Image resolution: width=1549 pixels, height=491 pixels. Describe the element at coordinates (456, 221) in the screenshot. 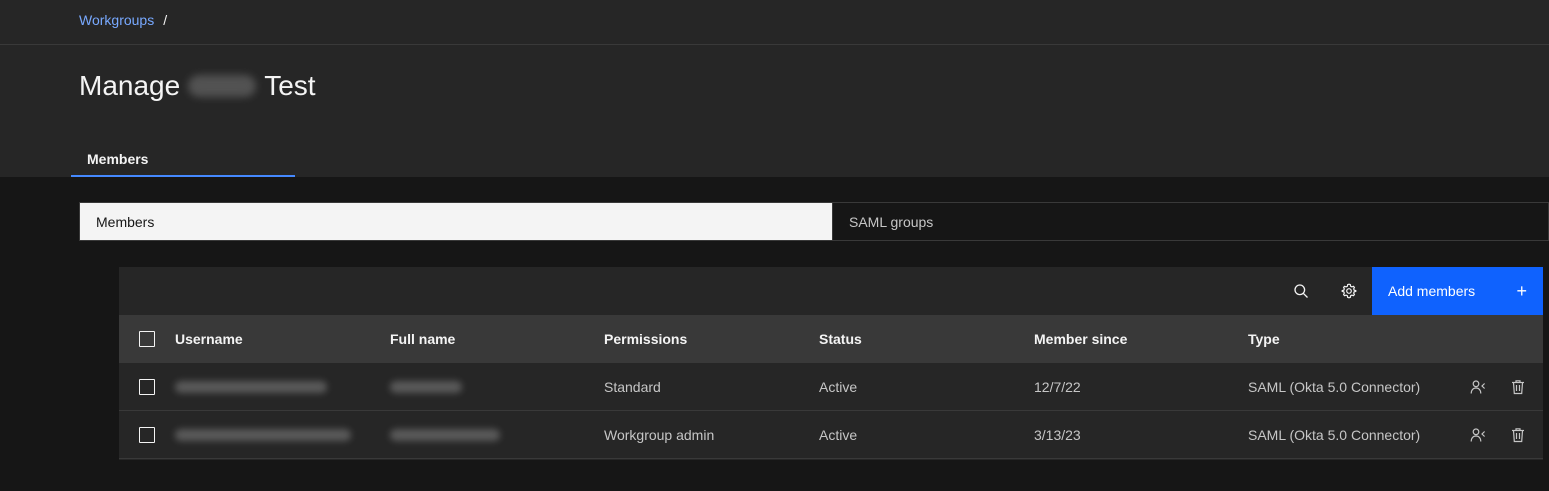

I see `switcher-members: Members` at that location.